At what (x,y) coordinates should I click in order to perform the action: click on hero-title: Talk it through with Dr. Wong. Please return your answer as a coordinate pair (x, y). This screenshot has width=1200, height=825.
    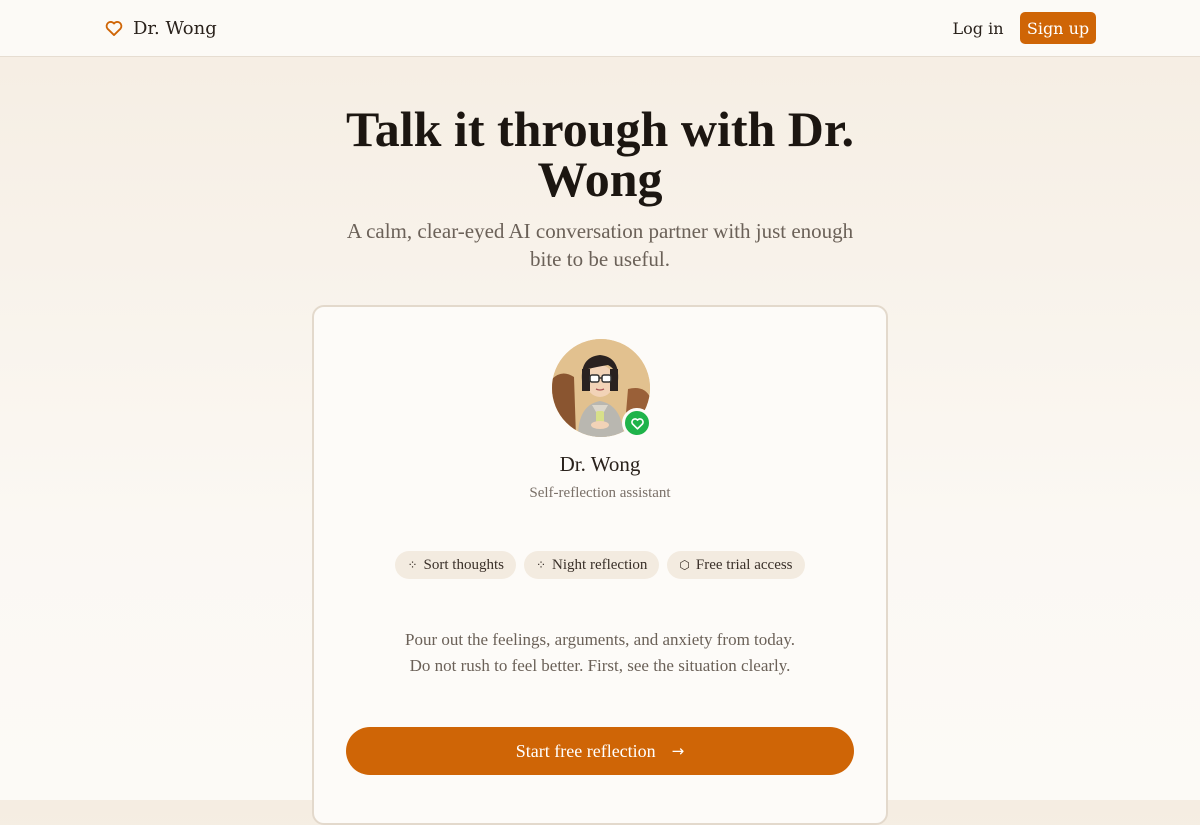
    Looking at the image, I should click on (600, 154).